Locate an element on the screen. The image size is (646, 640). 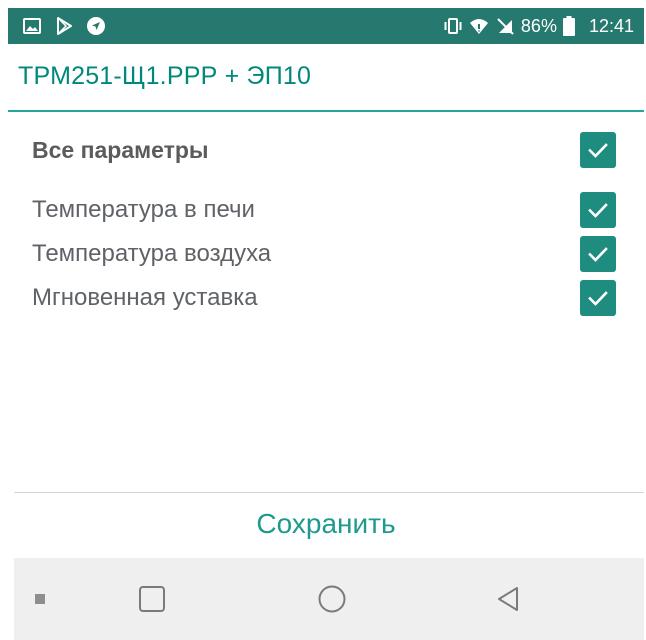
navigation-icon is located at coordinates (96, 26).